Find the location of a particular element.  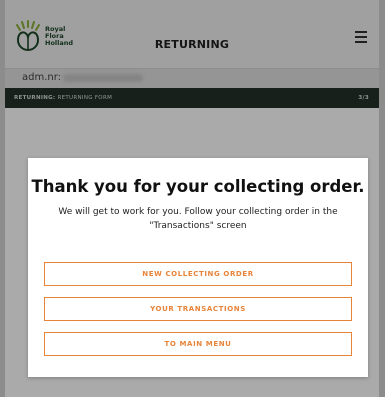

dialog-title: Thank you for your collecting order. is located at coordinates (198, 186).